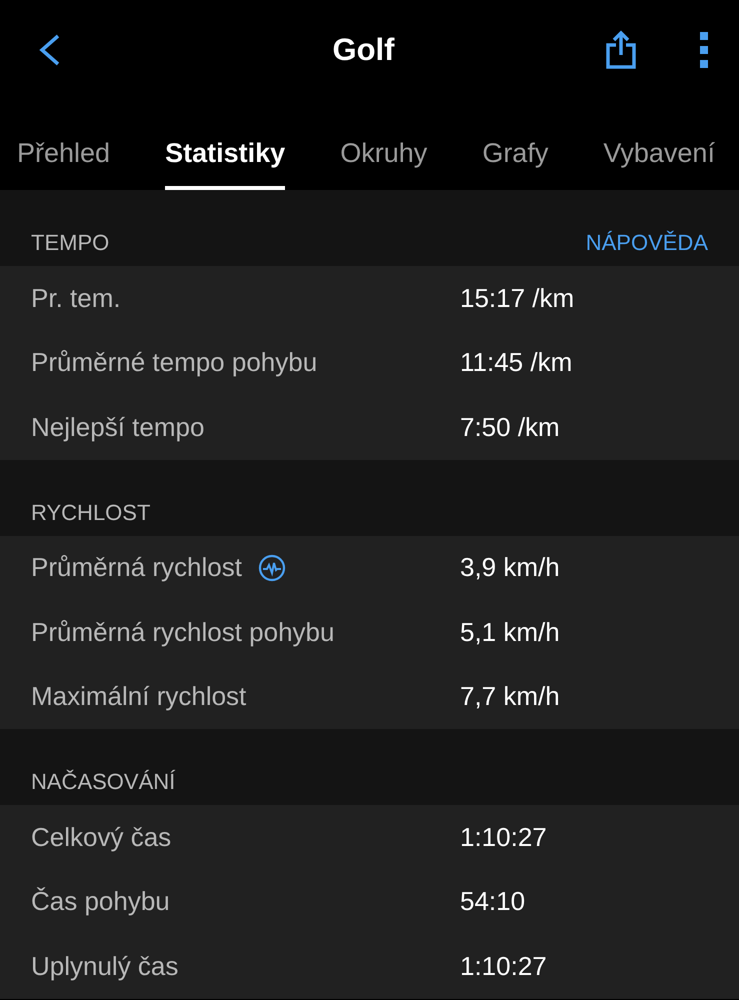 This screenshot has height=1000, width=739. What do you see at coordinates (136, 568) in the screenshot?
I see `stat-label: Průměrná rychlost` at bounding box center [136, 568].